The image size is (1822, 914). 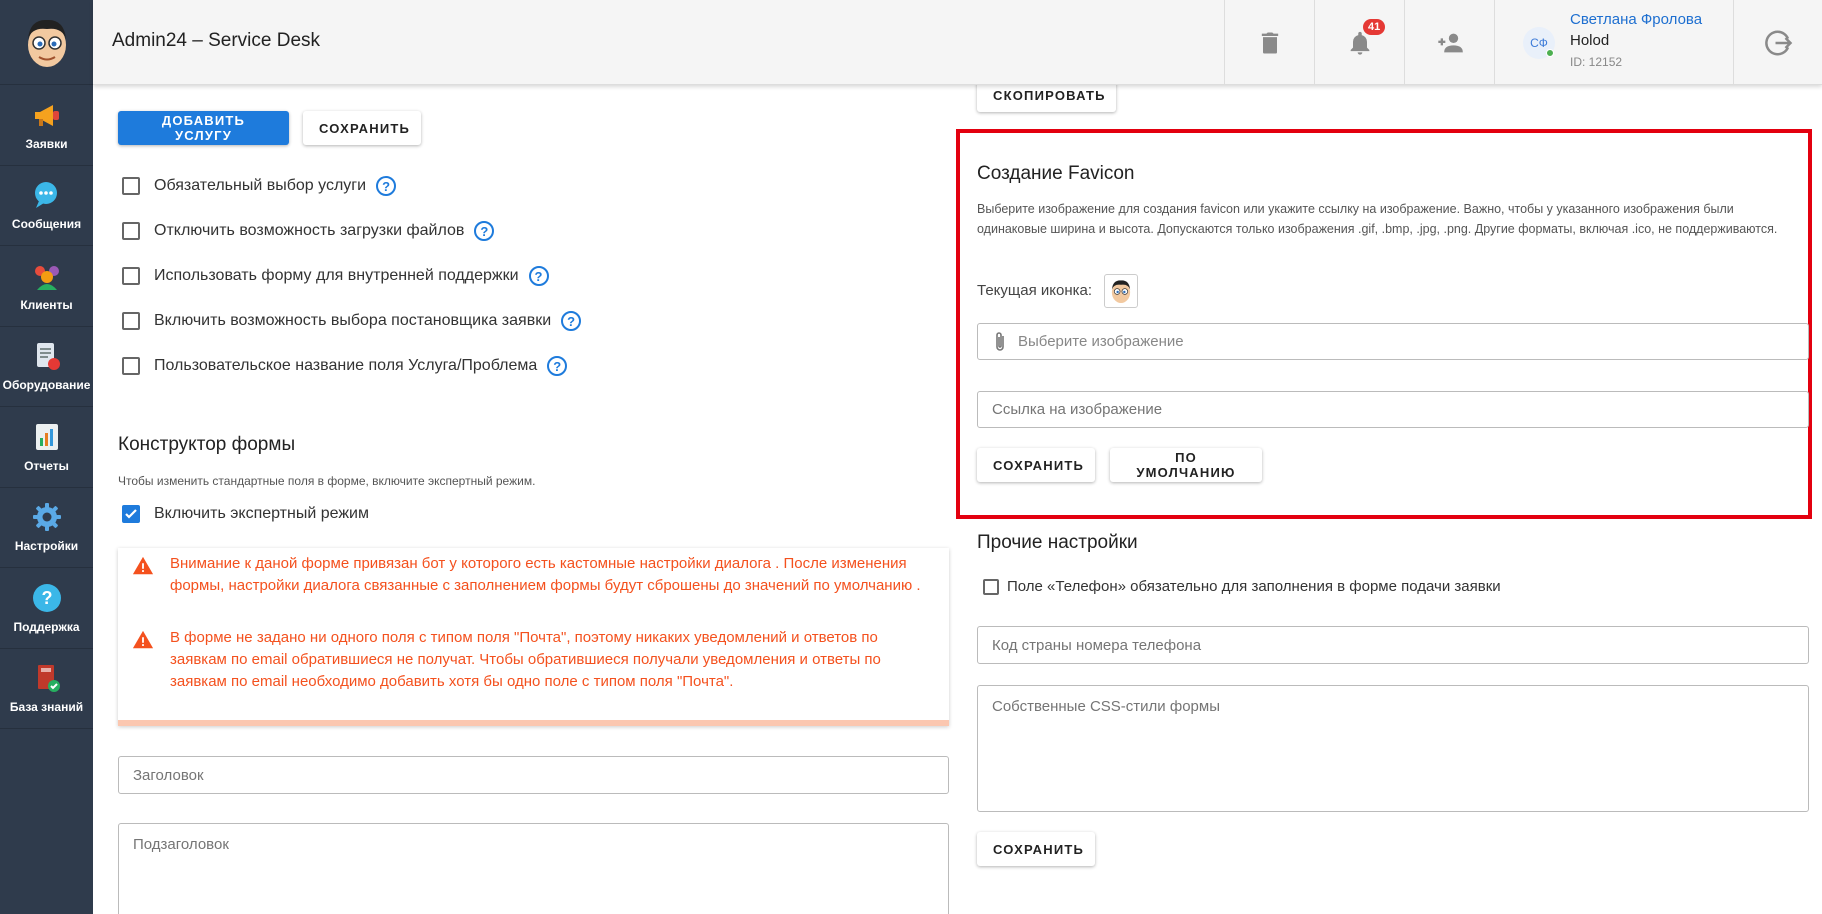 What do you see at coordinates (46, 626) in the screenshot?
I see `sidebar-item-label: Поддержка` at bounding box center [46, 626].